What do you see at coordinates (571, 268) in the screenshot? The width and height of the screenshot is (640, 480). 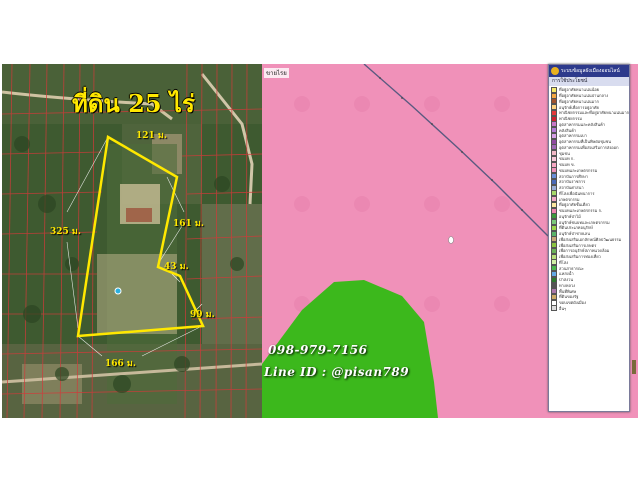 I see `legend-label: สวนสาธารณะ` at bounding box center [571, 268].